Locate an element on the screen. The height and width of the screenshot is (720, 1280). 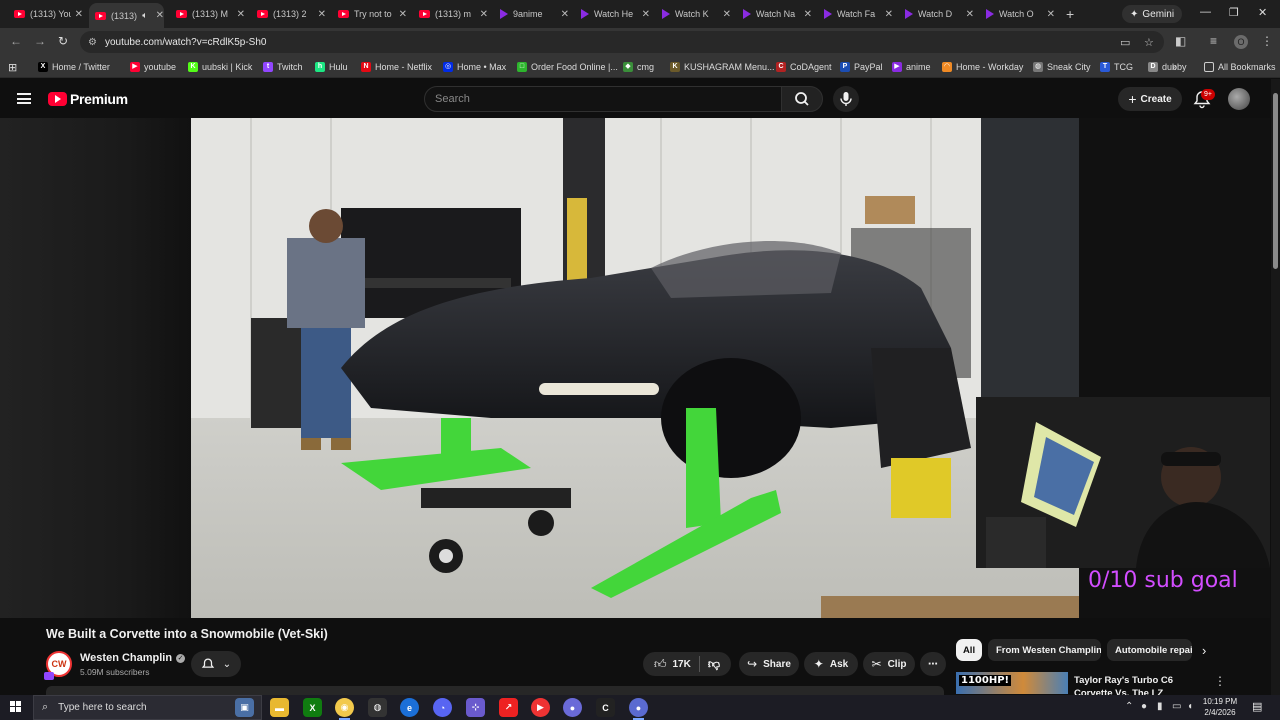
call-of-duty-icon: C is located at coordinates (605, 707).